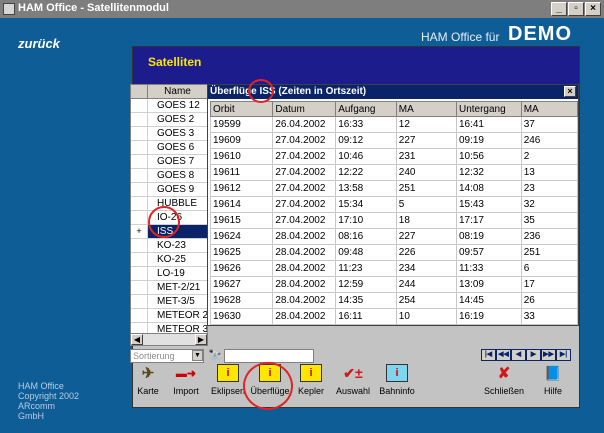 Image resolution: width=604 pixels, height=433 pixels. What do you see at coordinates (177, 91) in the screenshot?
I see `column-header-name: Name` at bounding box center [177, 91].